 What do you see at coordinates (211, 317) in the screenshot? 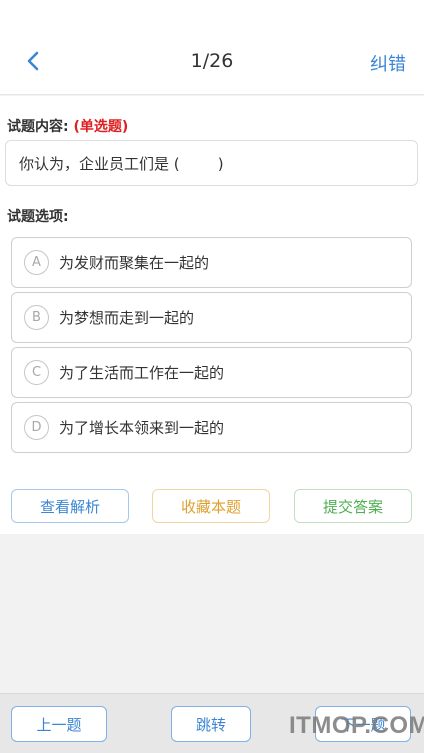
I see `option-b: B 为梦想而走到一起的` at bounding box center [211, 317].